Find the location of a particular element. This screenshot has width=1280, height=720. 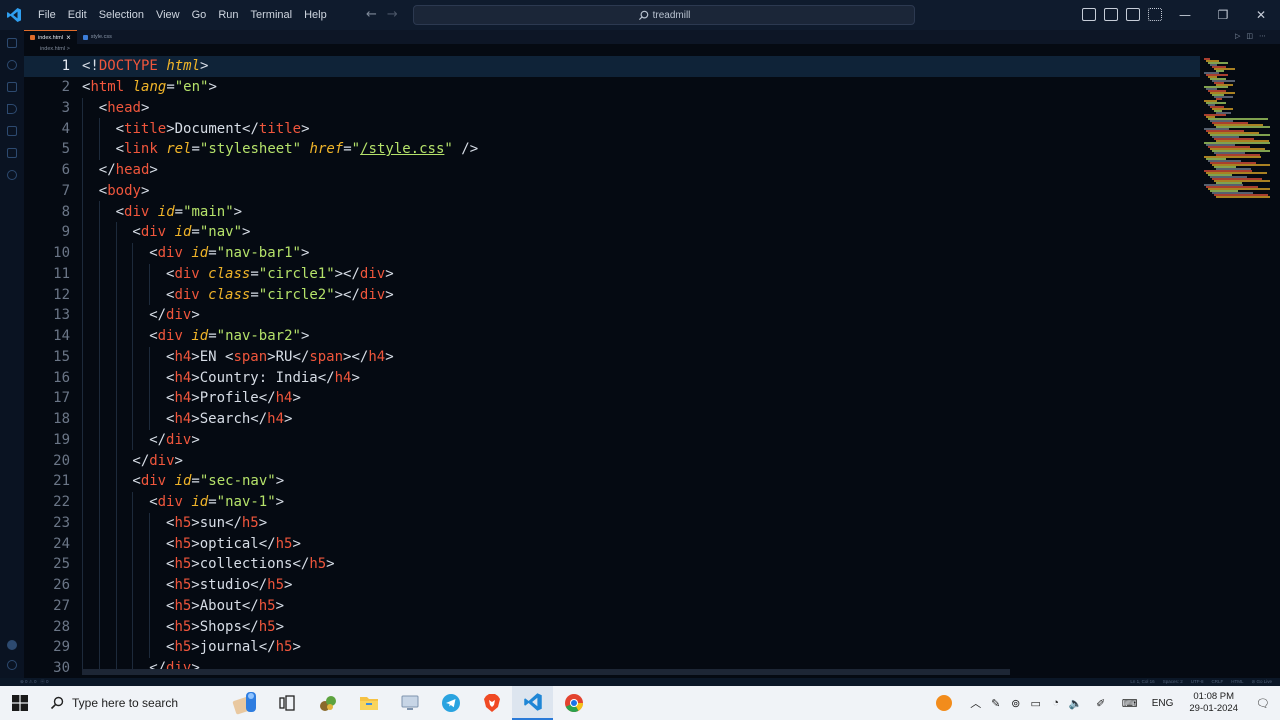

stylus-icon: ✐ is located at coordinates (1101, 703).